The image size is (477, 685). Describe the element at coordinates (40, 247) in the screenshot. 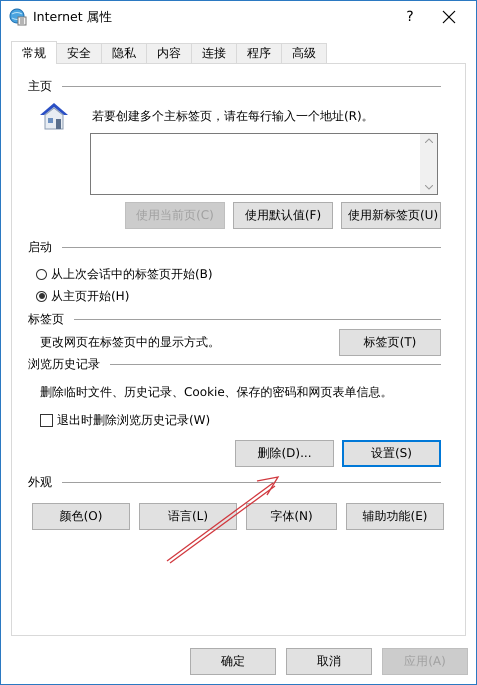

I see `group-heading: 启动` at that location.